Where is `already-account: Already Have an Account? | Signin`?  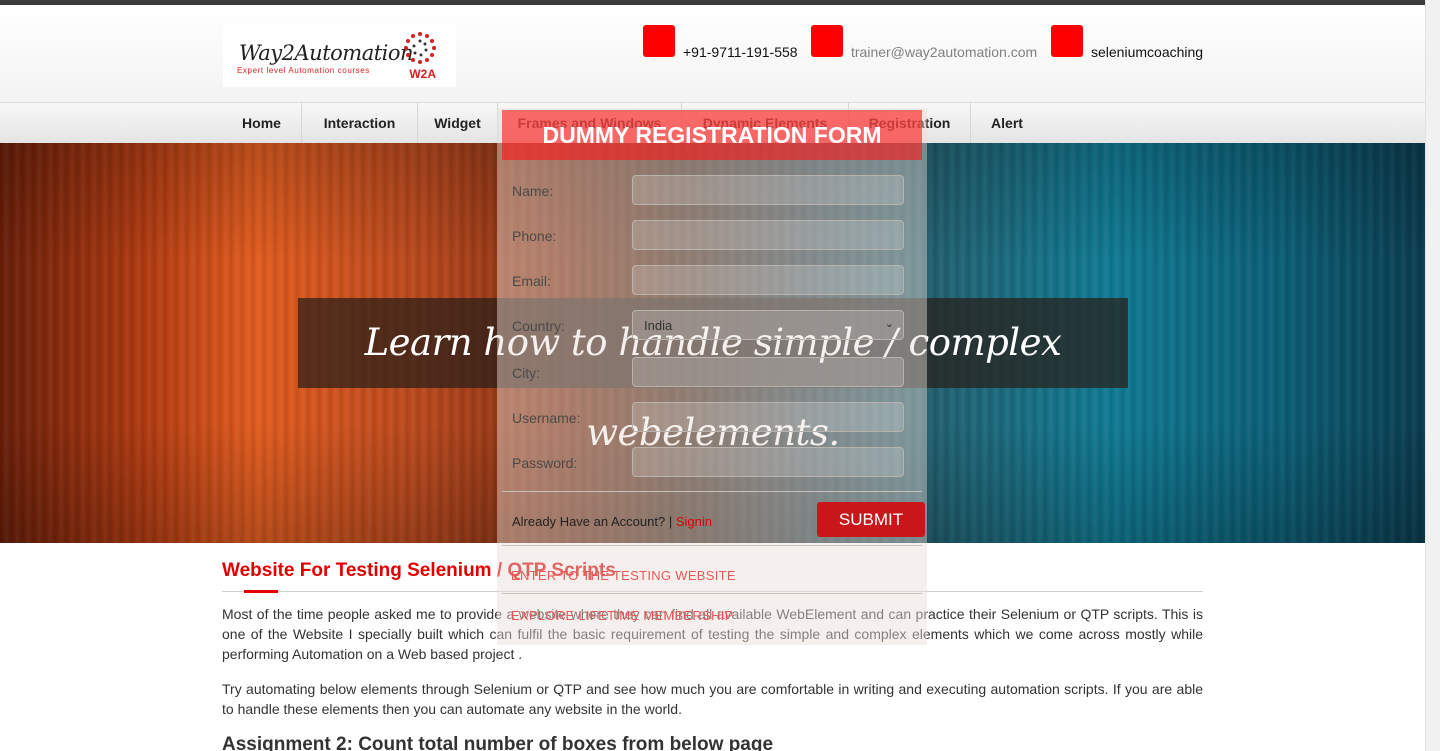 already-account: Already Have an Account? | Signin is located at coordinates (612, 521).